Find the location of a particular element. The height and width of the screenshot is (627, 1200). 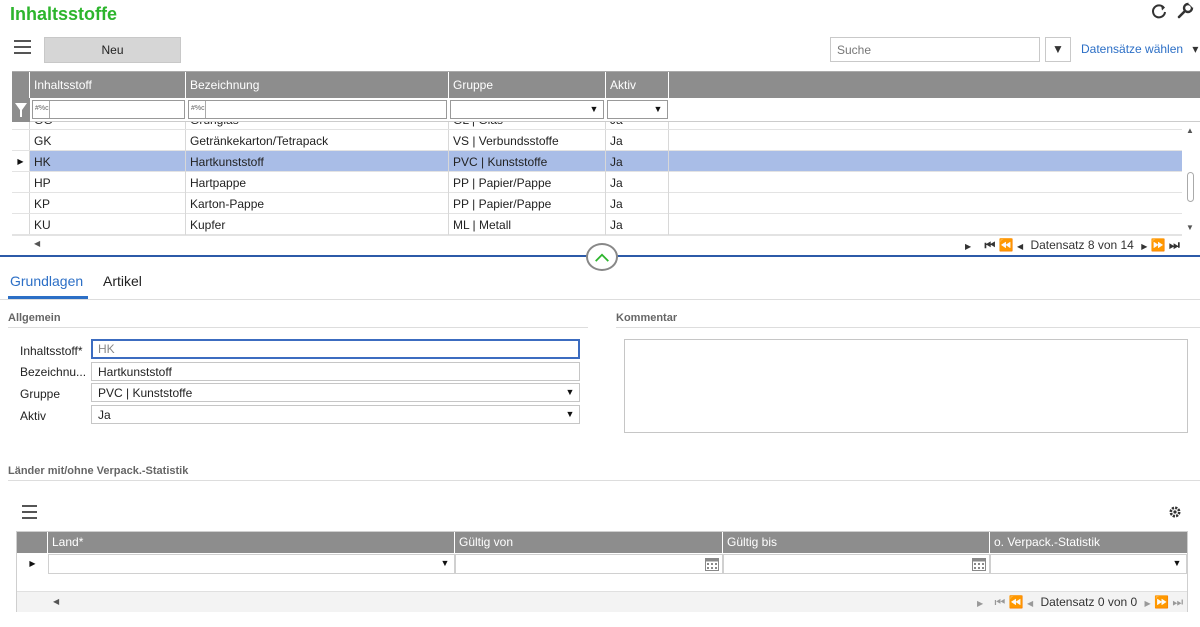

page-title: Inhaltsstoffe is located at coordinates (64, 14).